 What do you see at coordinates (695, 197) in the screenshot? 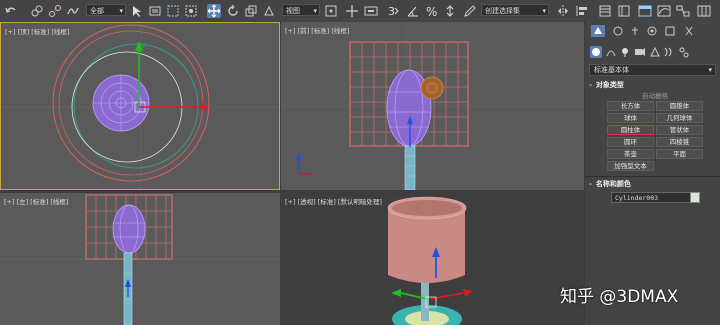
I see `object-color-swatch` at bounding box center [695, 197].